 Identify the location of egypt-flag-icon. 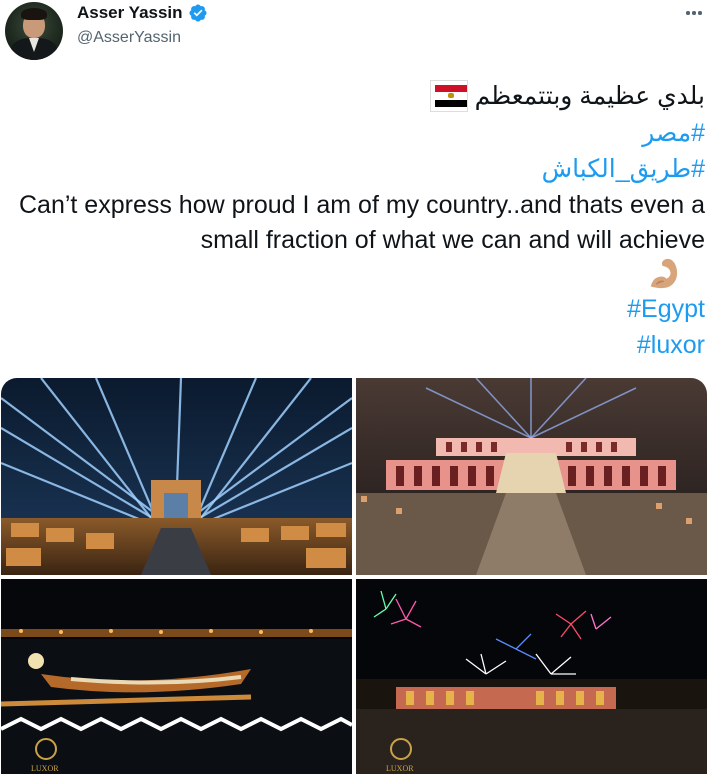
(448, 96).